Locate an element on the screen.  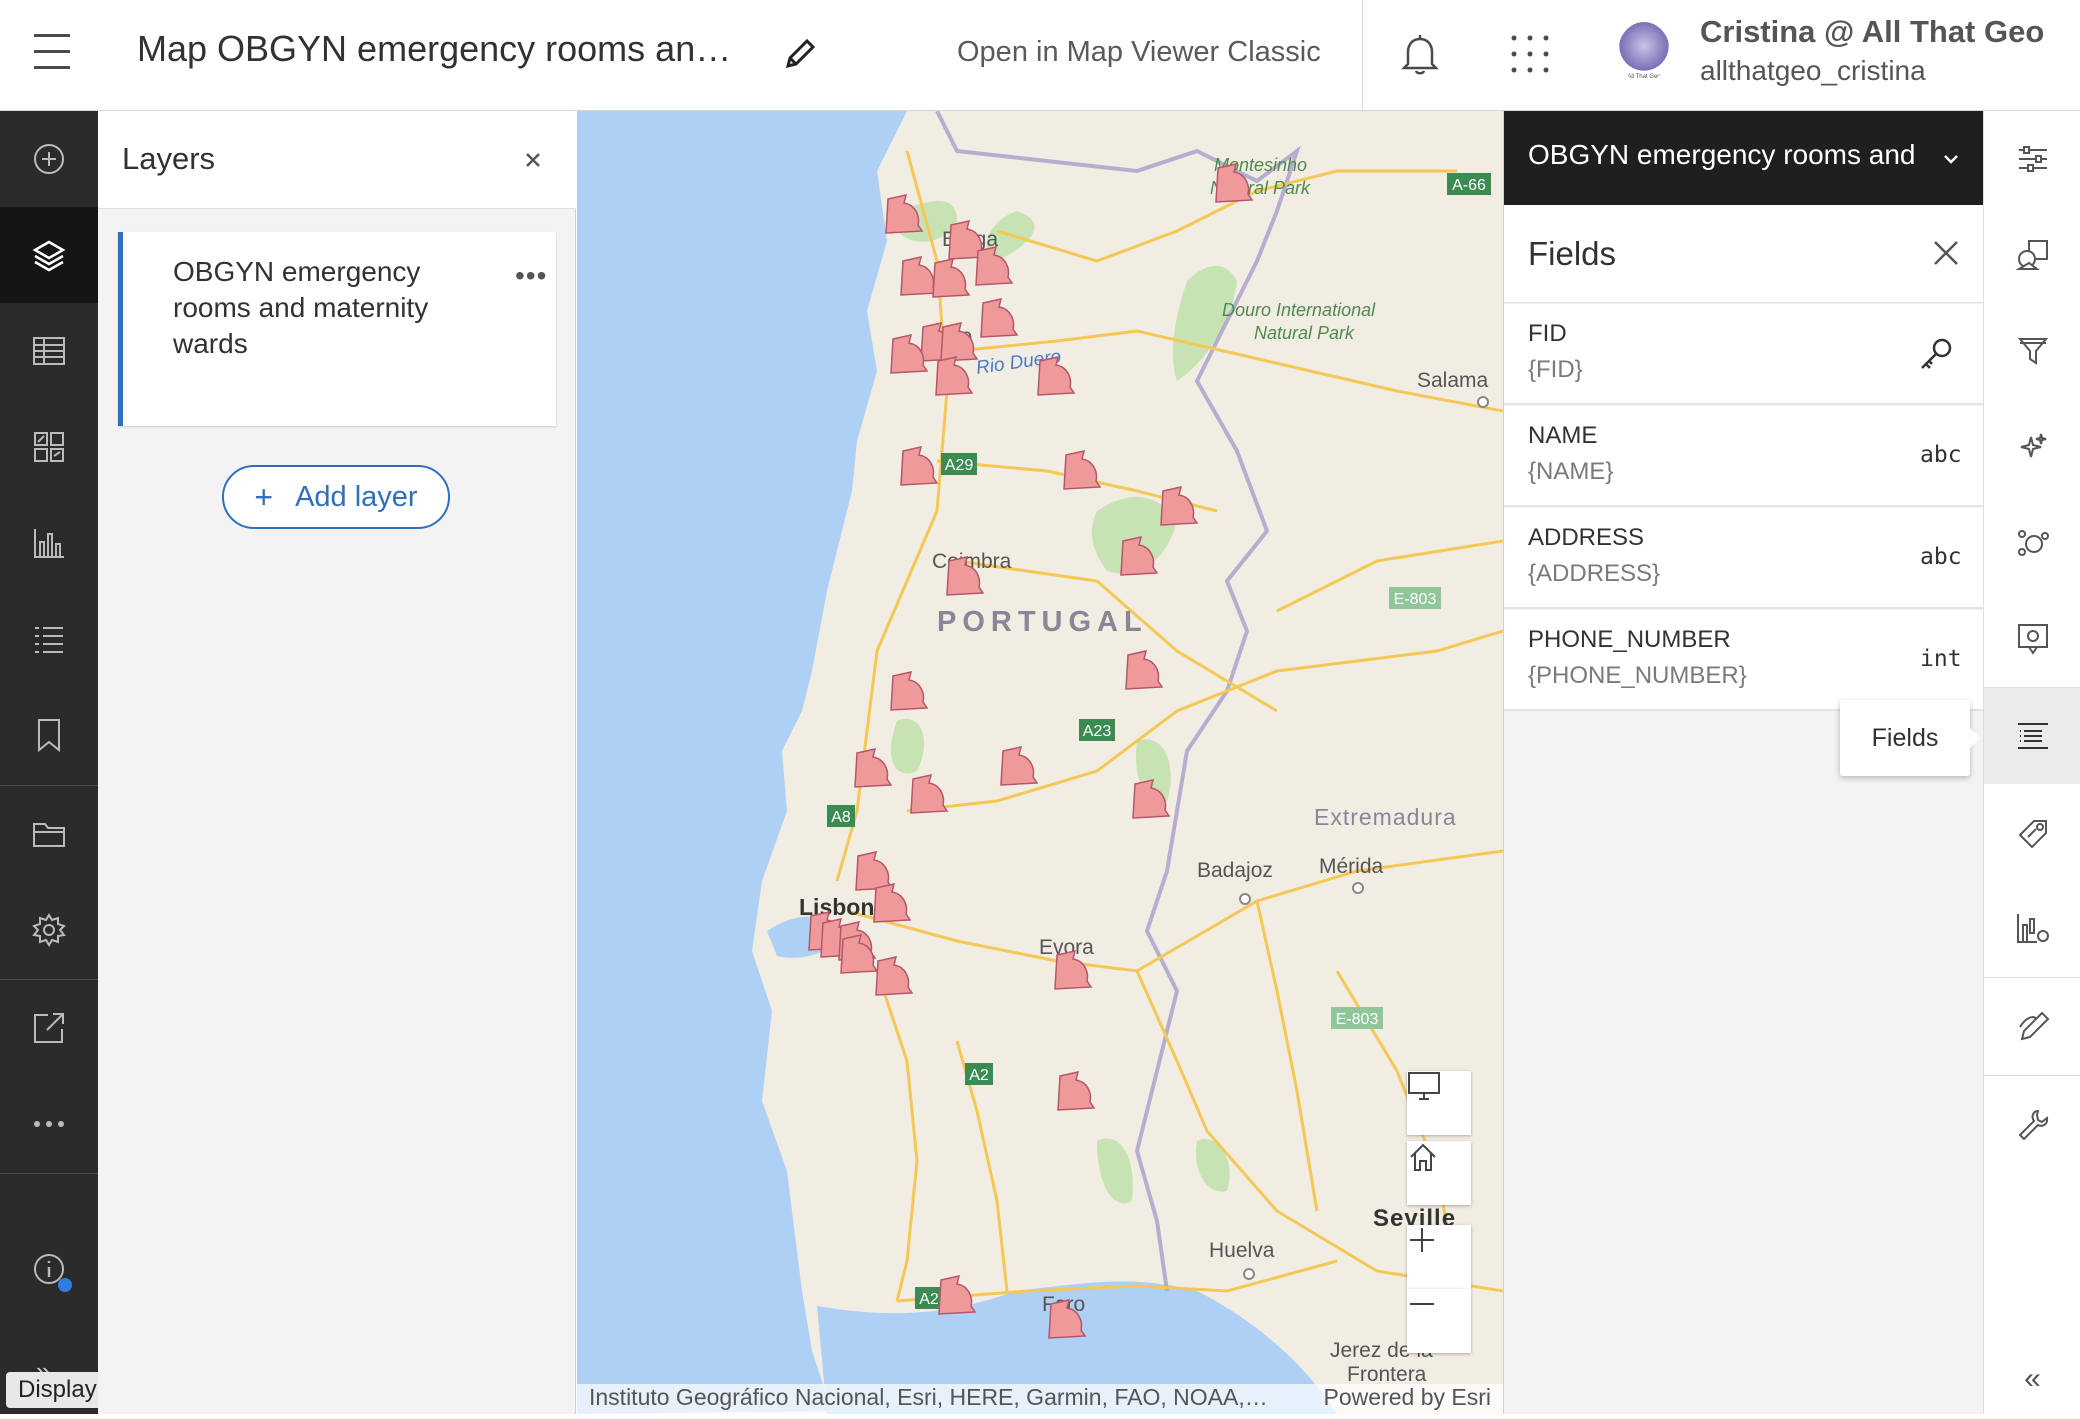
popups-icon is located at coordinates (2032, 639).